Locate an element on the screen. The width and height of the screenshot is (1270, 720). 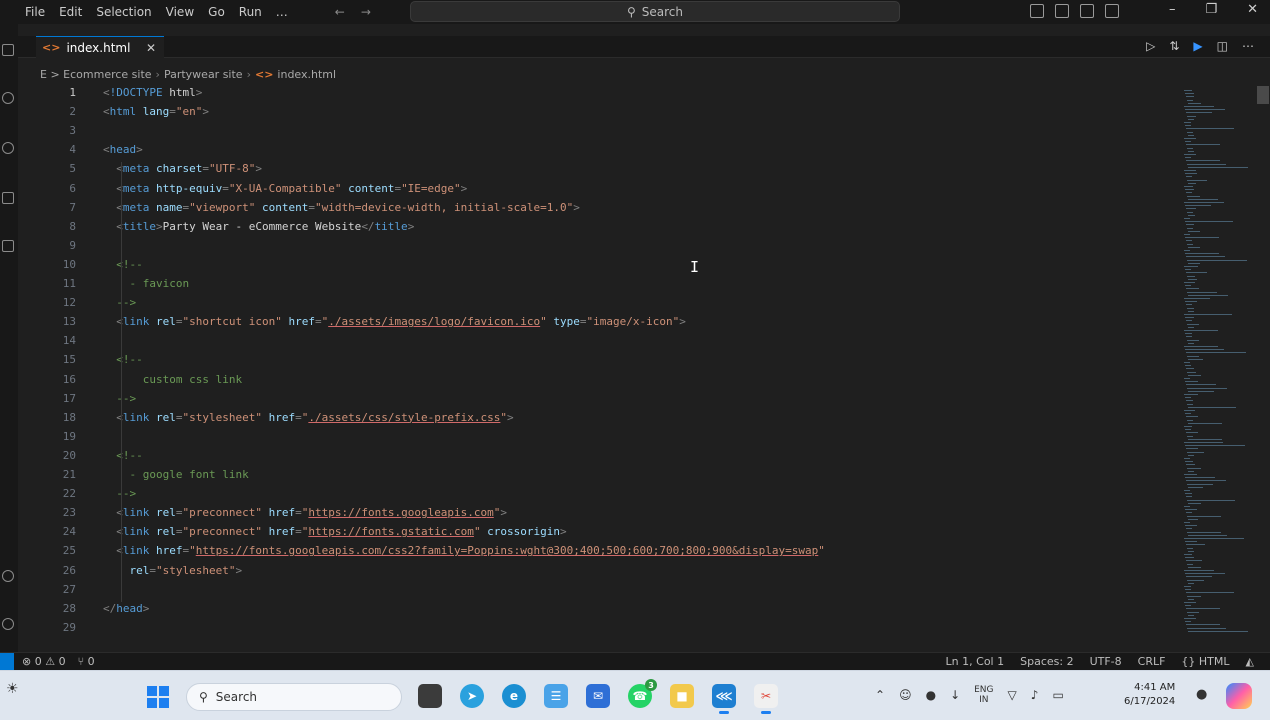
code-line: 26 rel="stylesheet"> is located at coordinates (598, 573).